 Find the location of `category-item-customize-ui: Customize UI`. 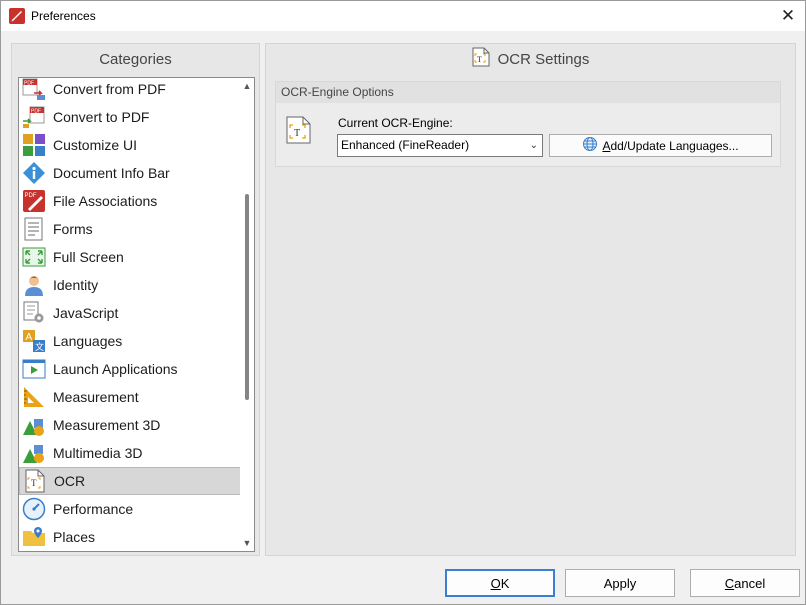

category-item-customize-ui: Customize UI is located at coordinates (130, 145).